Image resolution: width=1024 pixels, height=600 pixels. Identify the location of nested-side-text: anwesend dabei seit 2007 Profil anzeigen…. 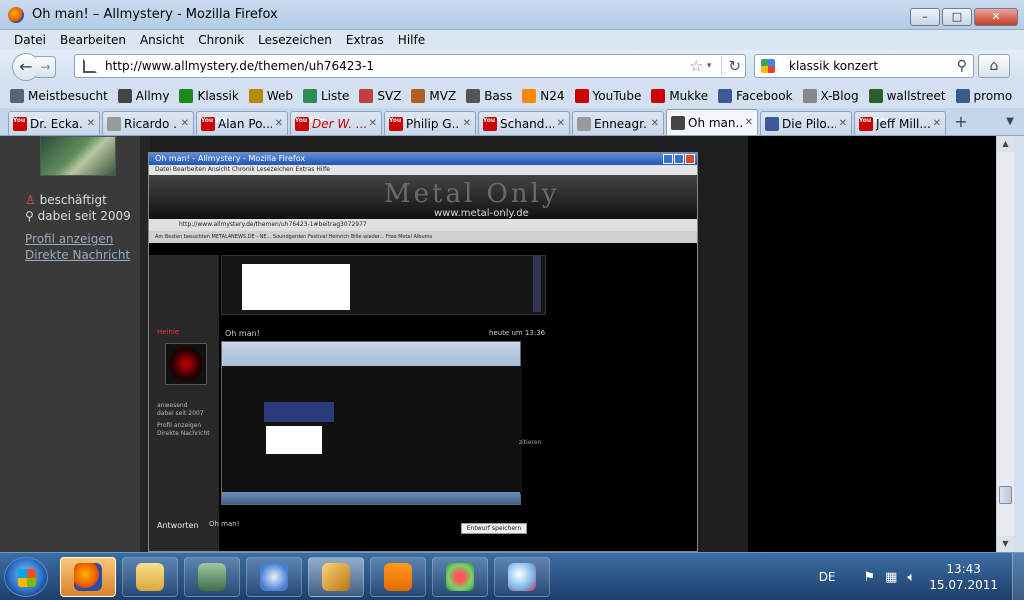
(183, 419).